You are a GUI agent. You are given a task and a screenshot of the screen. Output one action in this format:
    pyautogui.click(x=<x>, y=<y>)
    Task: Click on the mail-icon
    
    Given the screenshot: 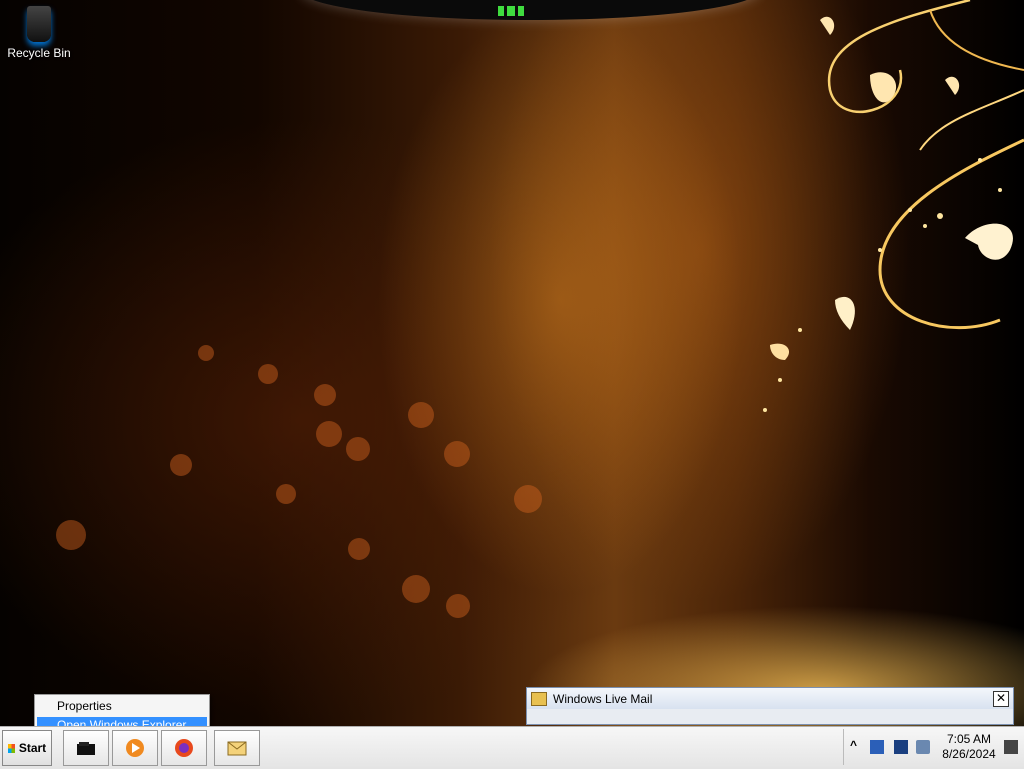 What is the action you would take?
    pyautogui.click(x=539, y=698)
    